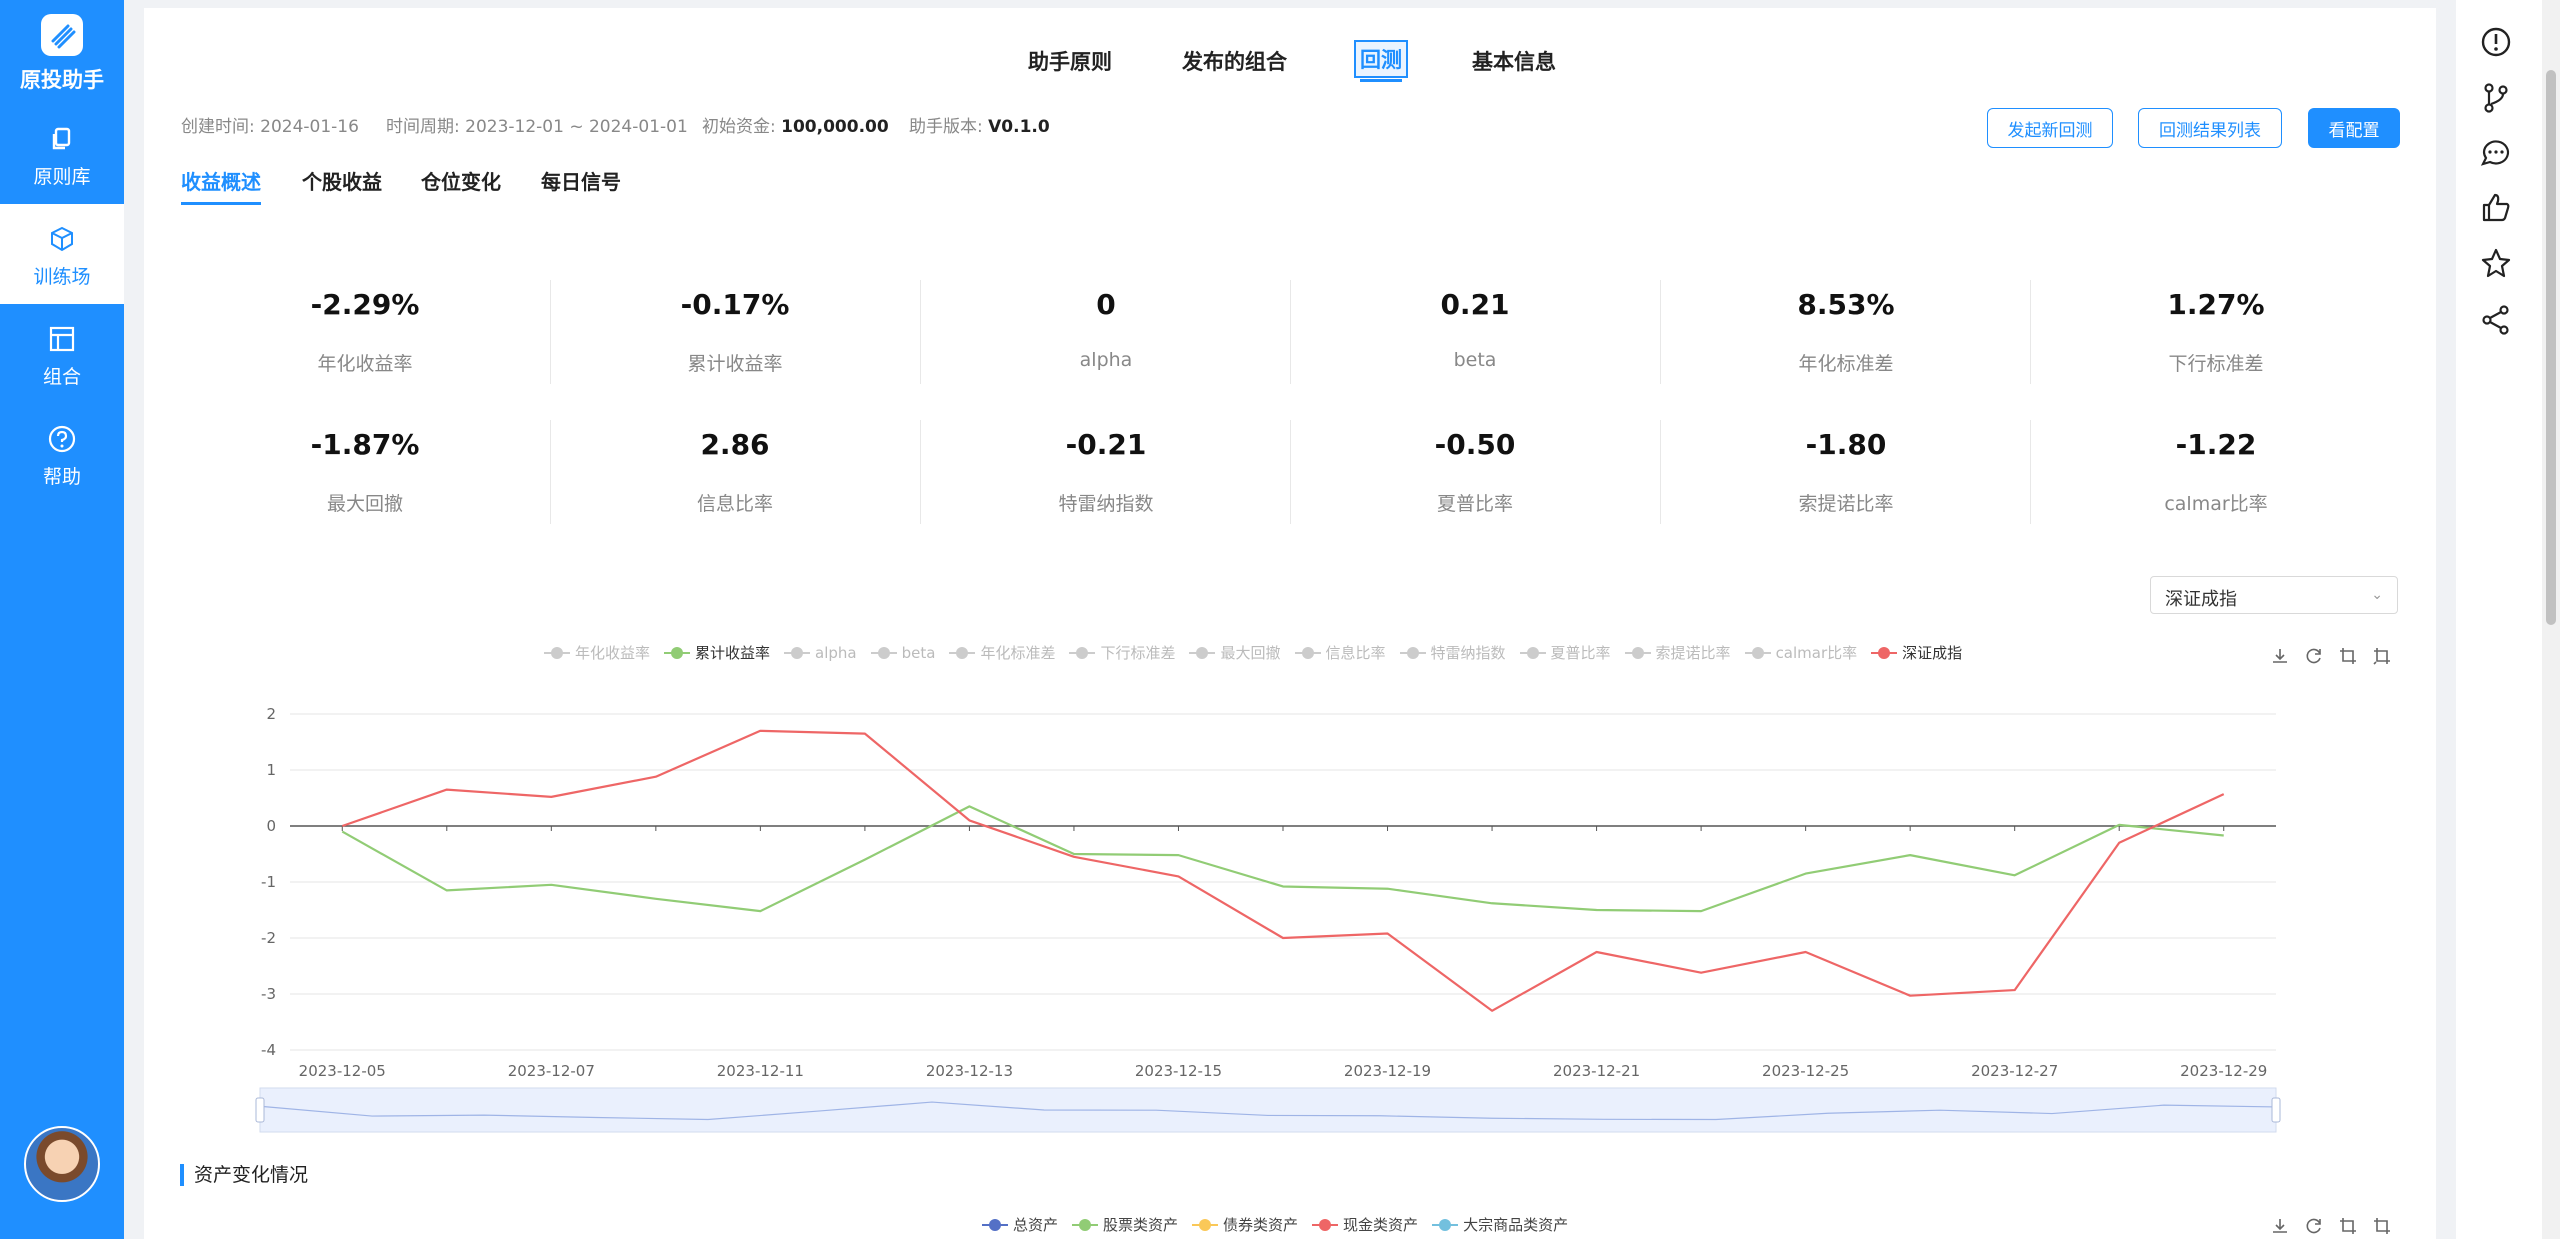 This screenshot has width=2560, height=1239. Describe the element at coordinates (2331, 1226) in the screenshot. I see `asset-chart-toolbox` at that location.